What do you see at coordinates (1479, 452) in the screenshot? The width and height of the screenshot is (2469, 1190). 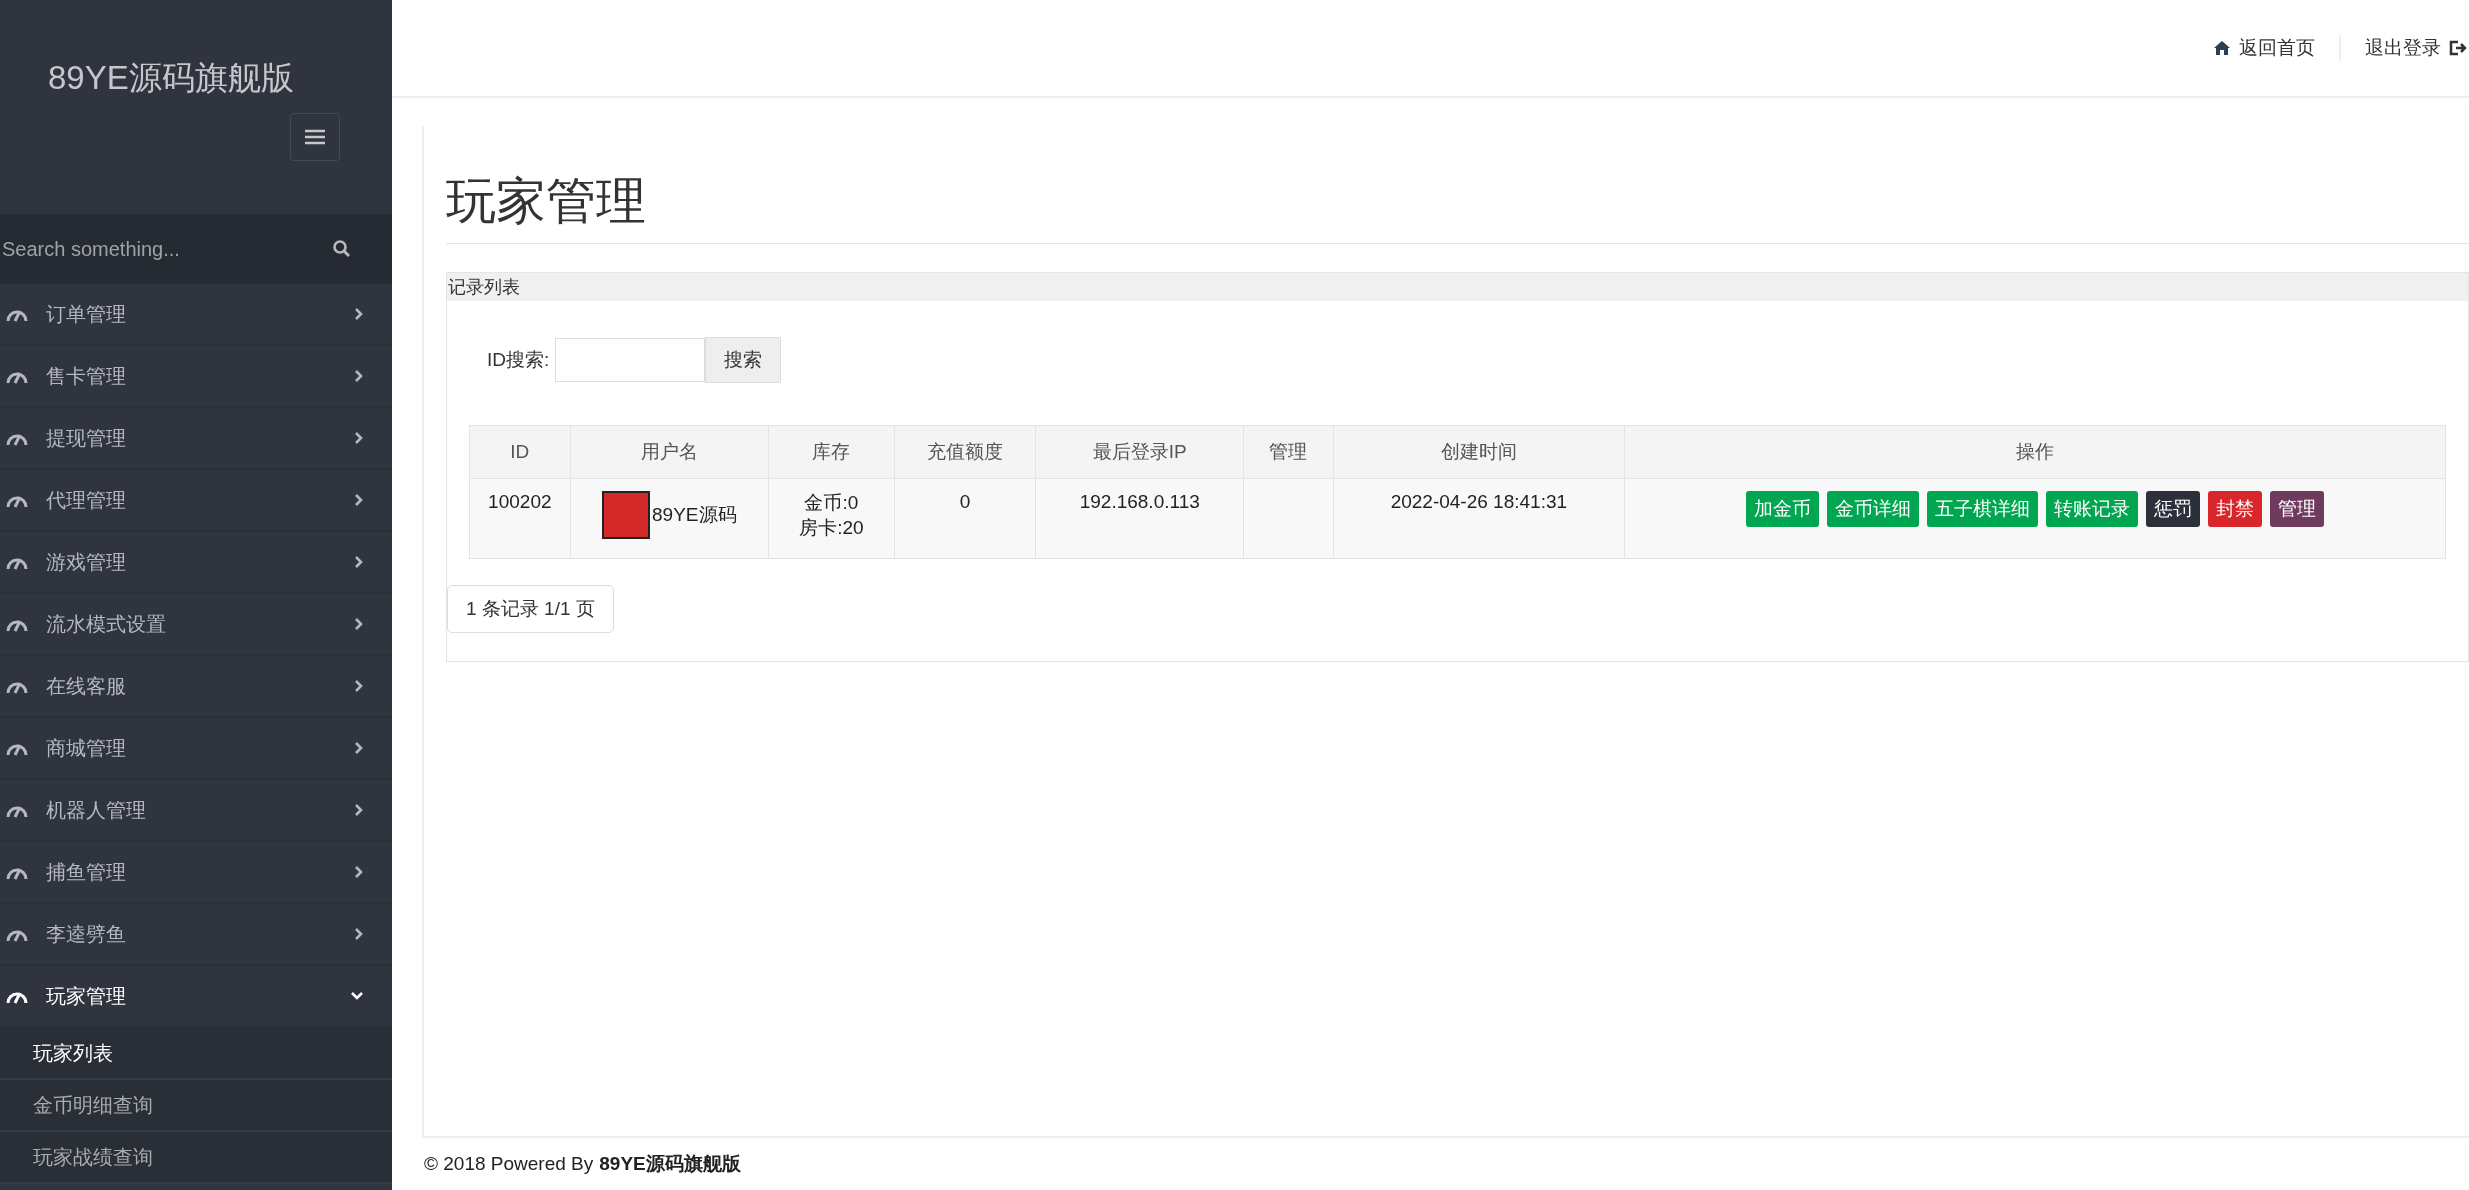 I see `column-header: 创建时间` at bounding box center [1479, 452].